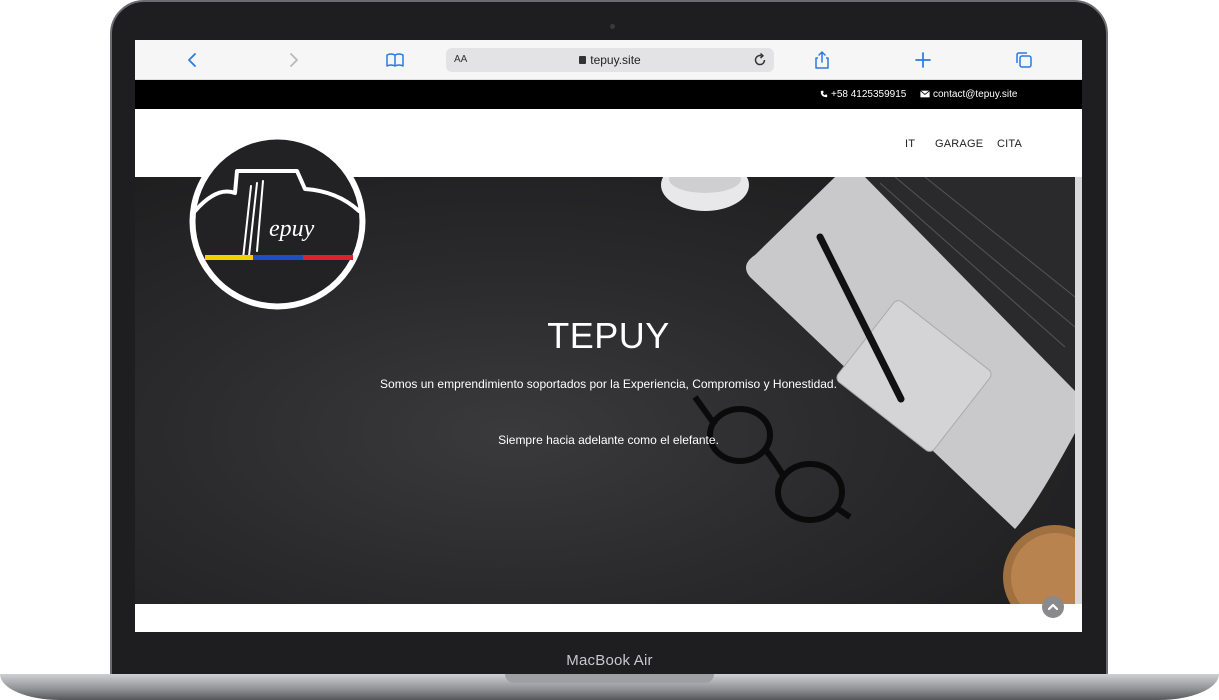  Describe the element at coordinates (760, 62) in the screenshot. I see `reload-icon` at that location.